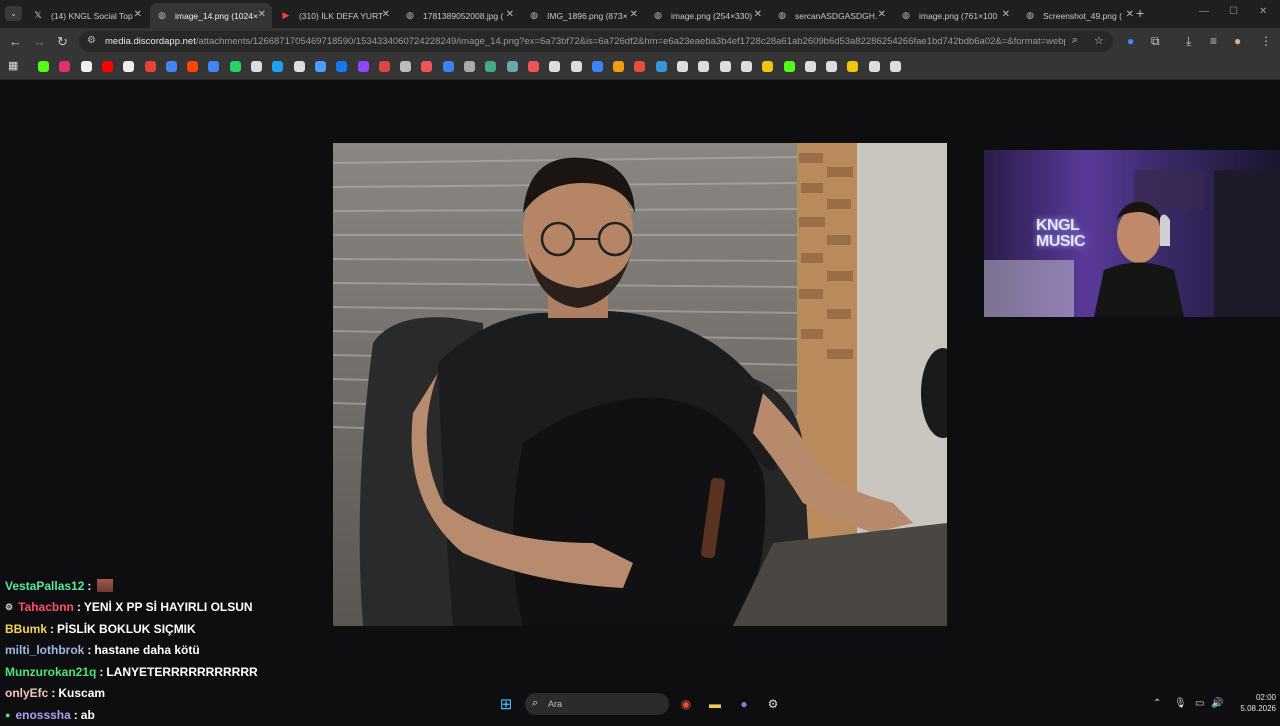 Image resolution: width=1280 pixels, height=726 pixels. I want to click on chat-text: LANYETERRRRRRRRRRR, so click(182, 671).